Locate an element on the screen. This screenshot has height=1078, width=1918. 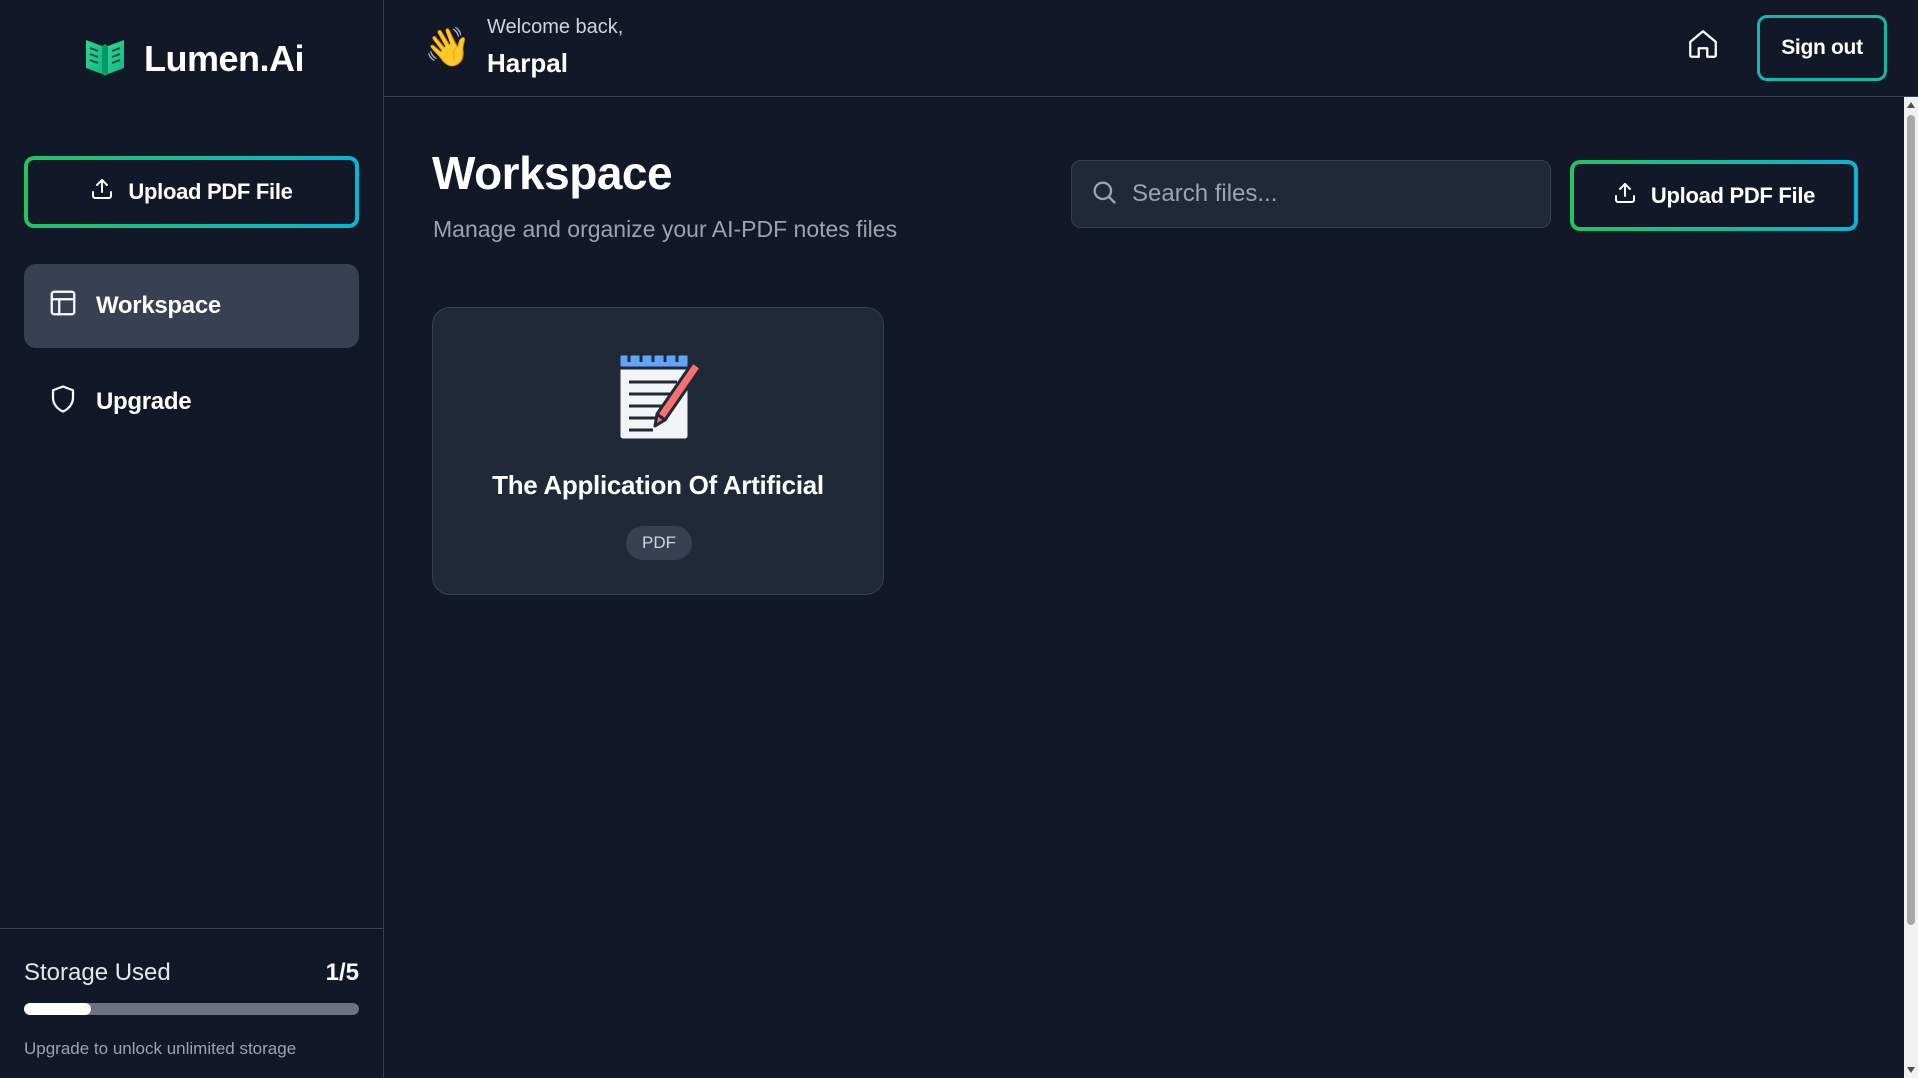
main-upload-button: Upload PDF File is located at coordinates (1714, 195).